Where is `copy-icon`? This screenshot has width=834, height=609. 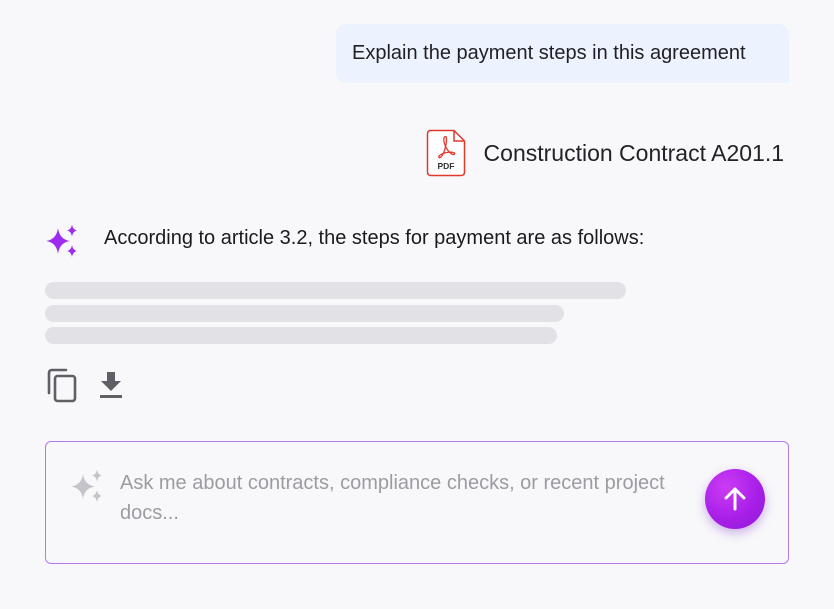
copy-icon is located at coordinates (62, 385).